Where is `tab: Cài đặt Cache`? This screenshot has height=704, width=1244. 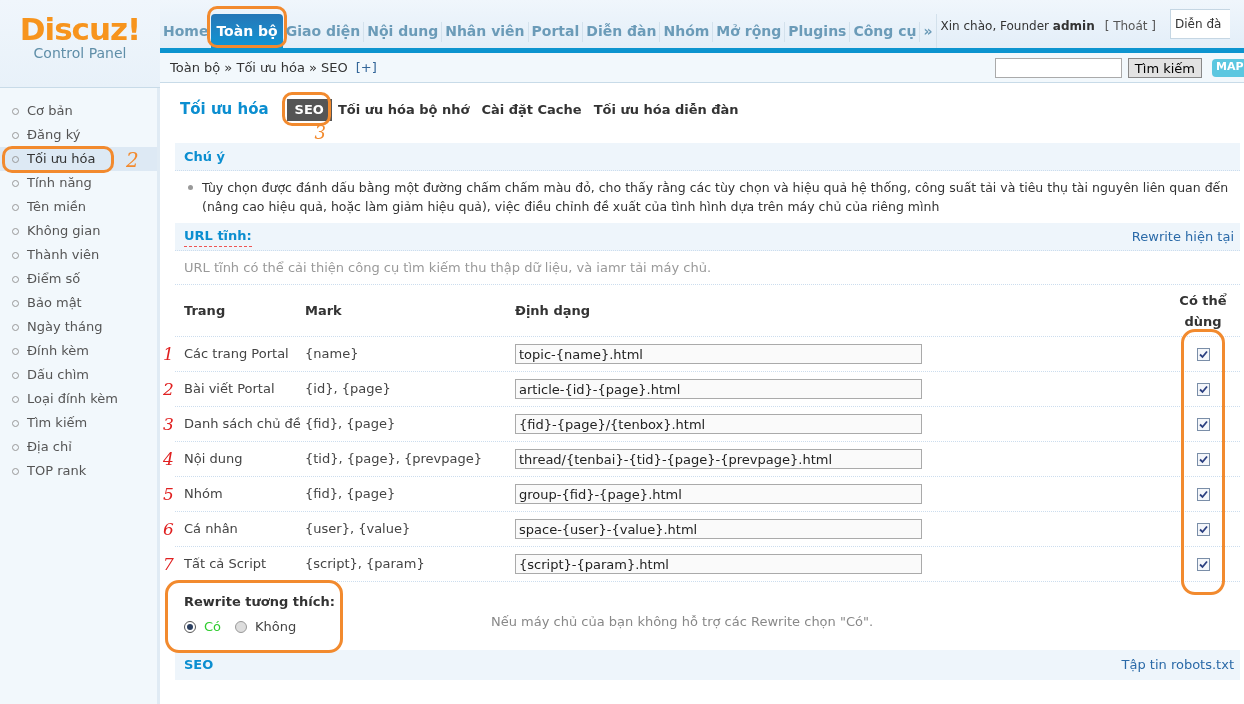
tab: Cài đặt Cache is located at coordinates (531, 110).